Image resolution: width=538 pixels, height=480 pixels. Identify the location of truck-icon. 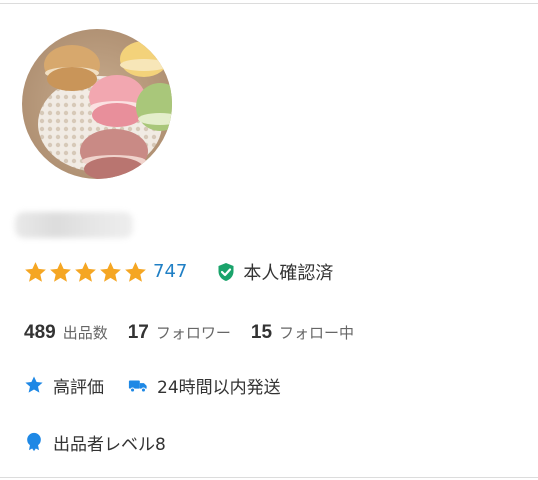
(137, 386).